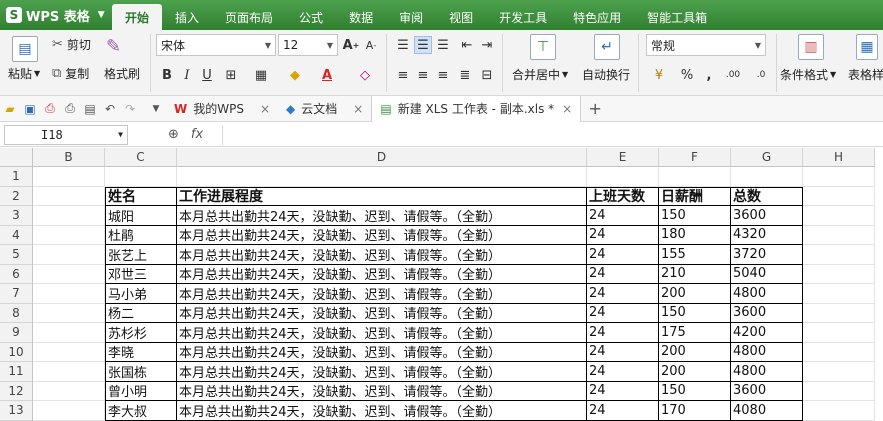  Describe the element at coordinates (767, 255) in the screenshot. I see `table-cell: 3720` at that location.